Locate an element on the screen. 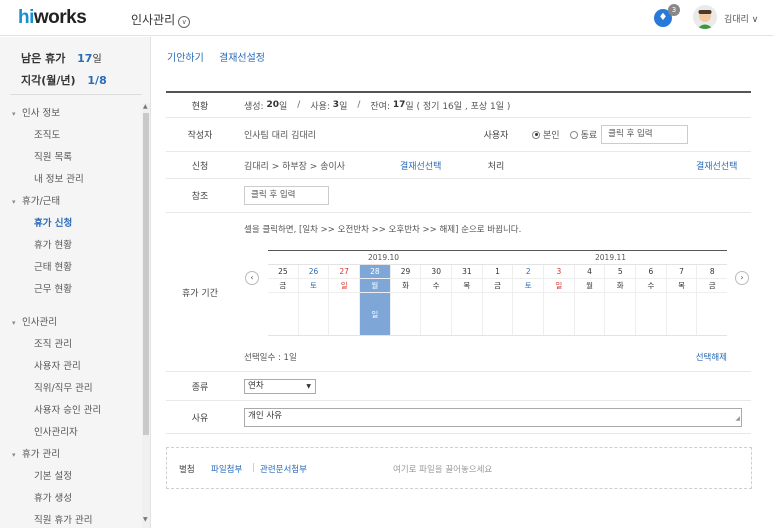  hiworks-logo: hiworks is located at coordinates (52, 18).